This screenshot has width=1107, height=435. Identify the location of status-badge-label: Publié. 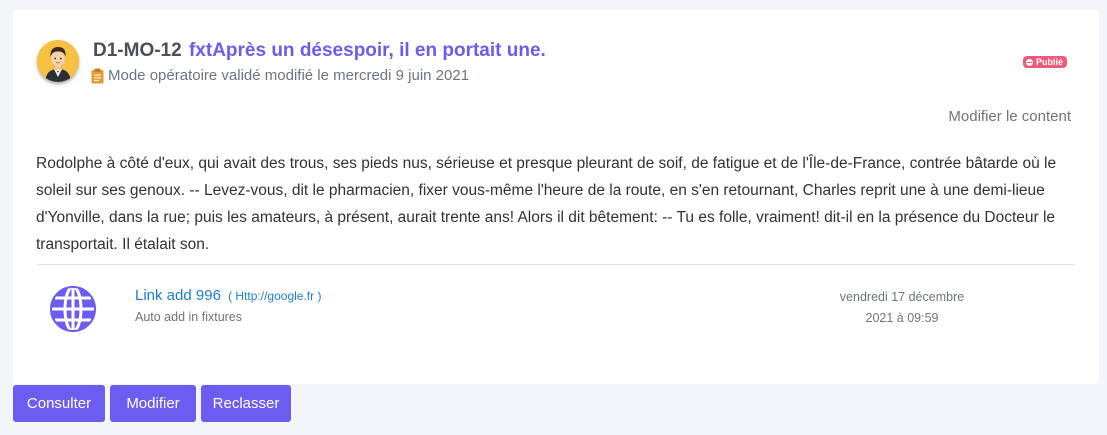
(1050, 62).